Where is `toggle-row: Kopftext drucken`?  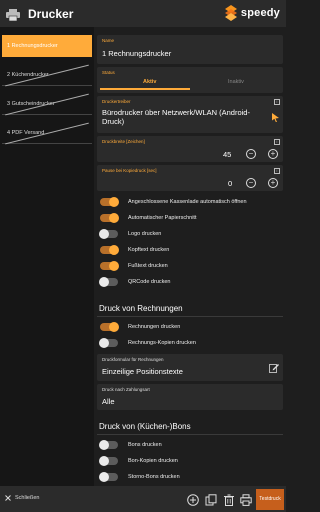
toggle-row: Kopftext drucken is located at coordinates (193, 250).